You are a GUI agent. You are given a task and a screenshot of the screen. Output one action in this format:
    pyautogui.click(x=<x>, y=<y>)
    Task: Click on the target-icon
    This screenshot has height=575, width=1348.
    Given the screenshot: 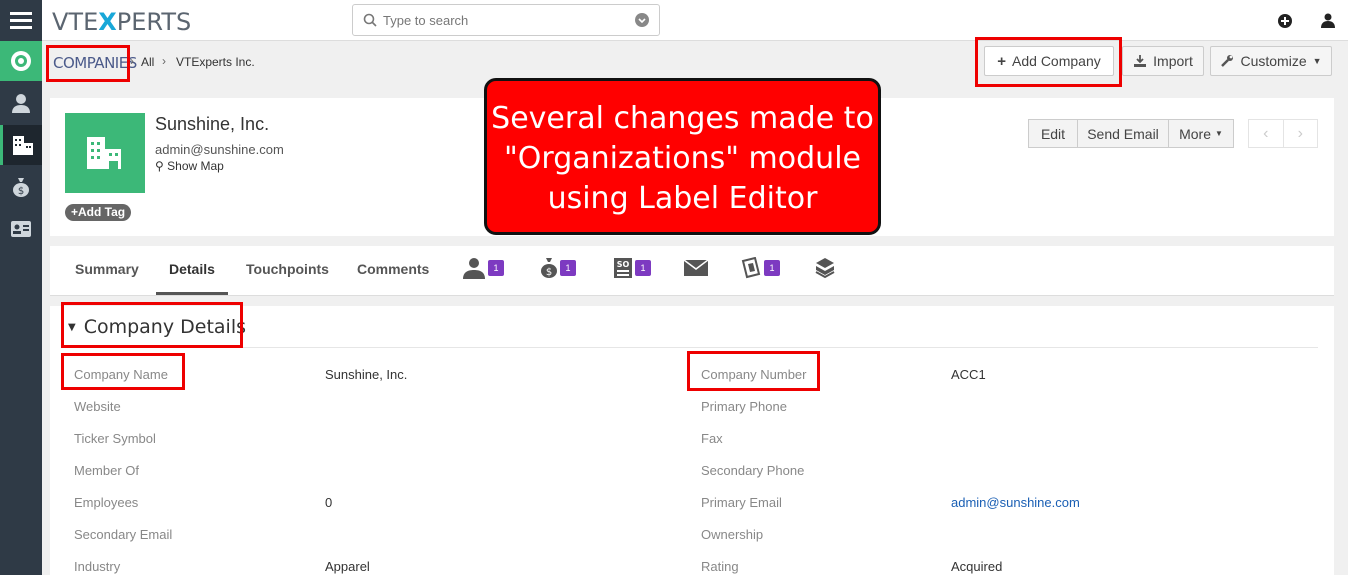 What is the action you would take?
    pyautogui.click(x=21, y=61)
    